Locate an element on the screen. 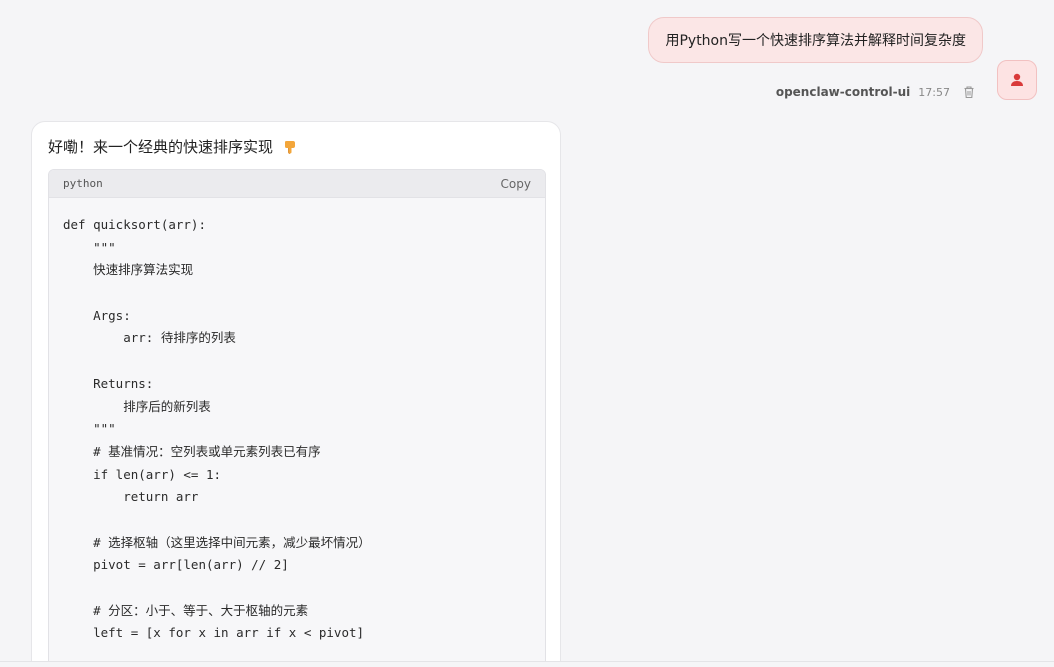 This screenshot has width=1054, height=667. code-line: if len(arr) <= 1: is located at coordinates (142, 474).